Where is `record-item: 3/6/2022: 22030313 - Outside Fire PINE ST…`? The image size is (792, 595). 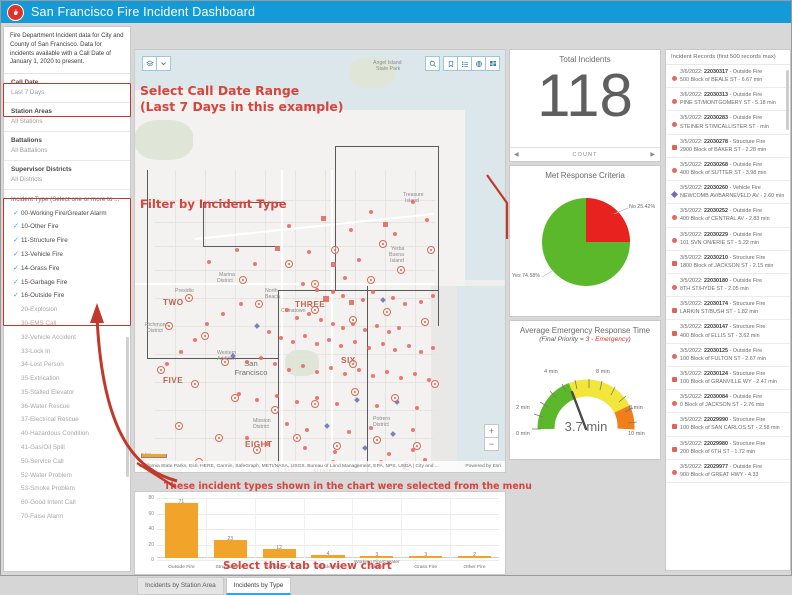
record-item: 3/6/2022: 22030313 - Outside Fire PINE ST… is located at coordinates (728, 100).